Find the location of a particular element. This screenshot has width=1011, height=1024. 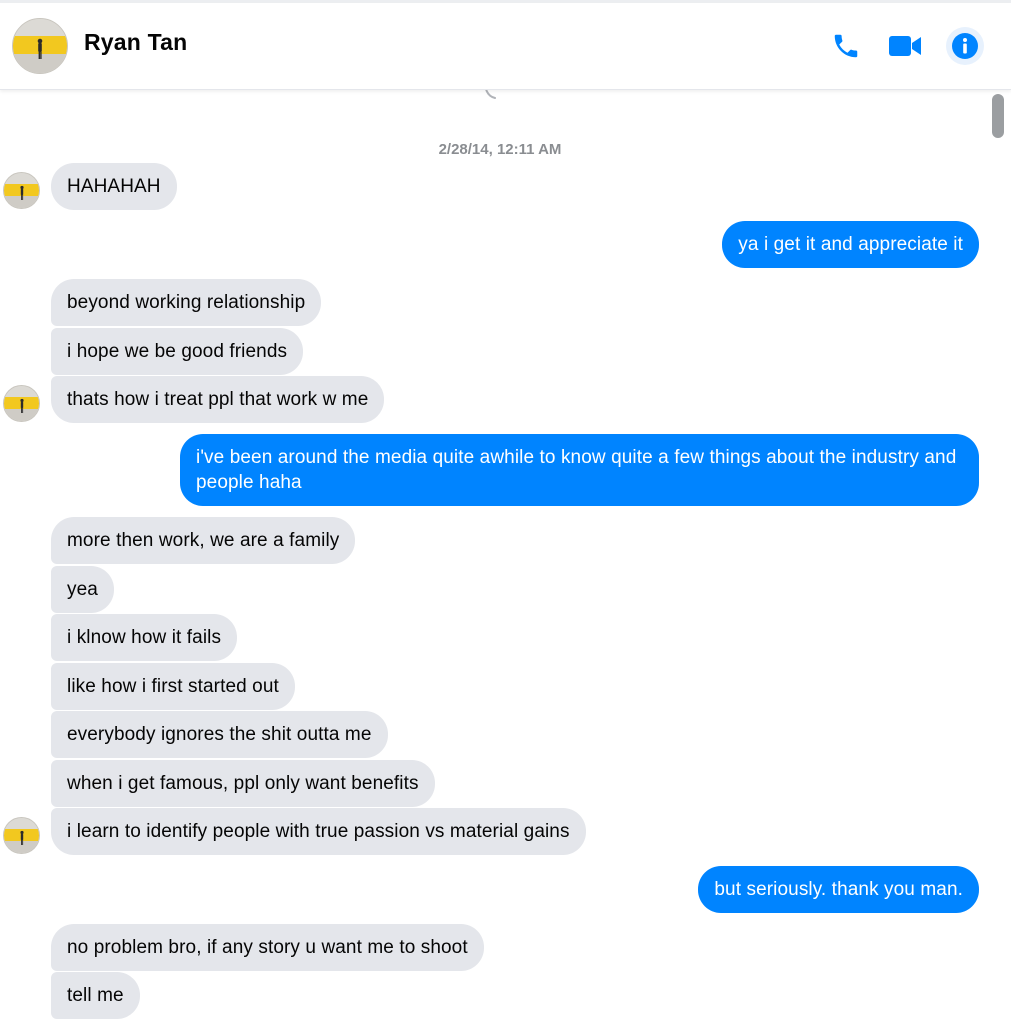

incoming-message: tell me is located at coordinates (95, 995).